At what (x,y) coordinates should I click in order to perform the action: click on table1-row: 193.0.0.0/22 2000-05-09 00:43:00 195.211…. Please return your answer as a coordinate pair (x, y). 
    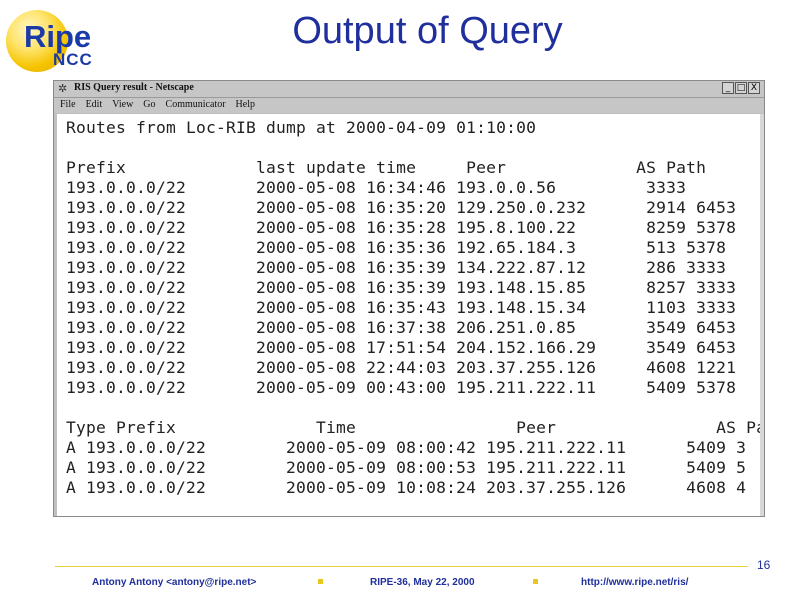
    Looking at the image, I should click on (401, 387).